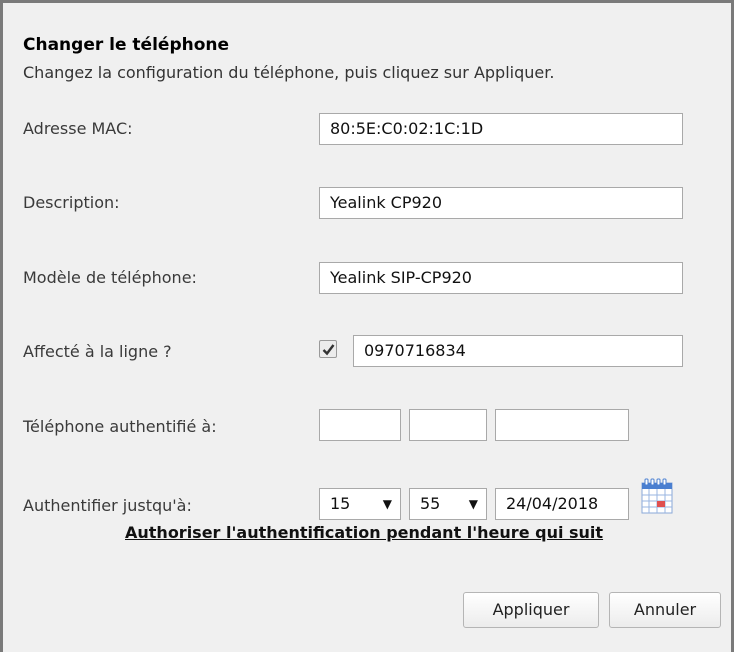  Describe the element at coordinates (430, 503) in the screenshot. I see `minute-value: 55` at that location.